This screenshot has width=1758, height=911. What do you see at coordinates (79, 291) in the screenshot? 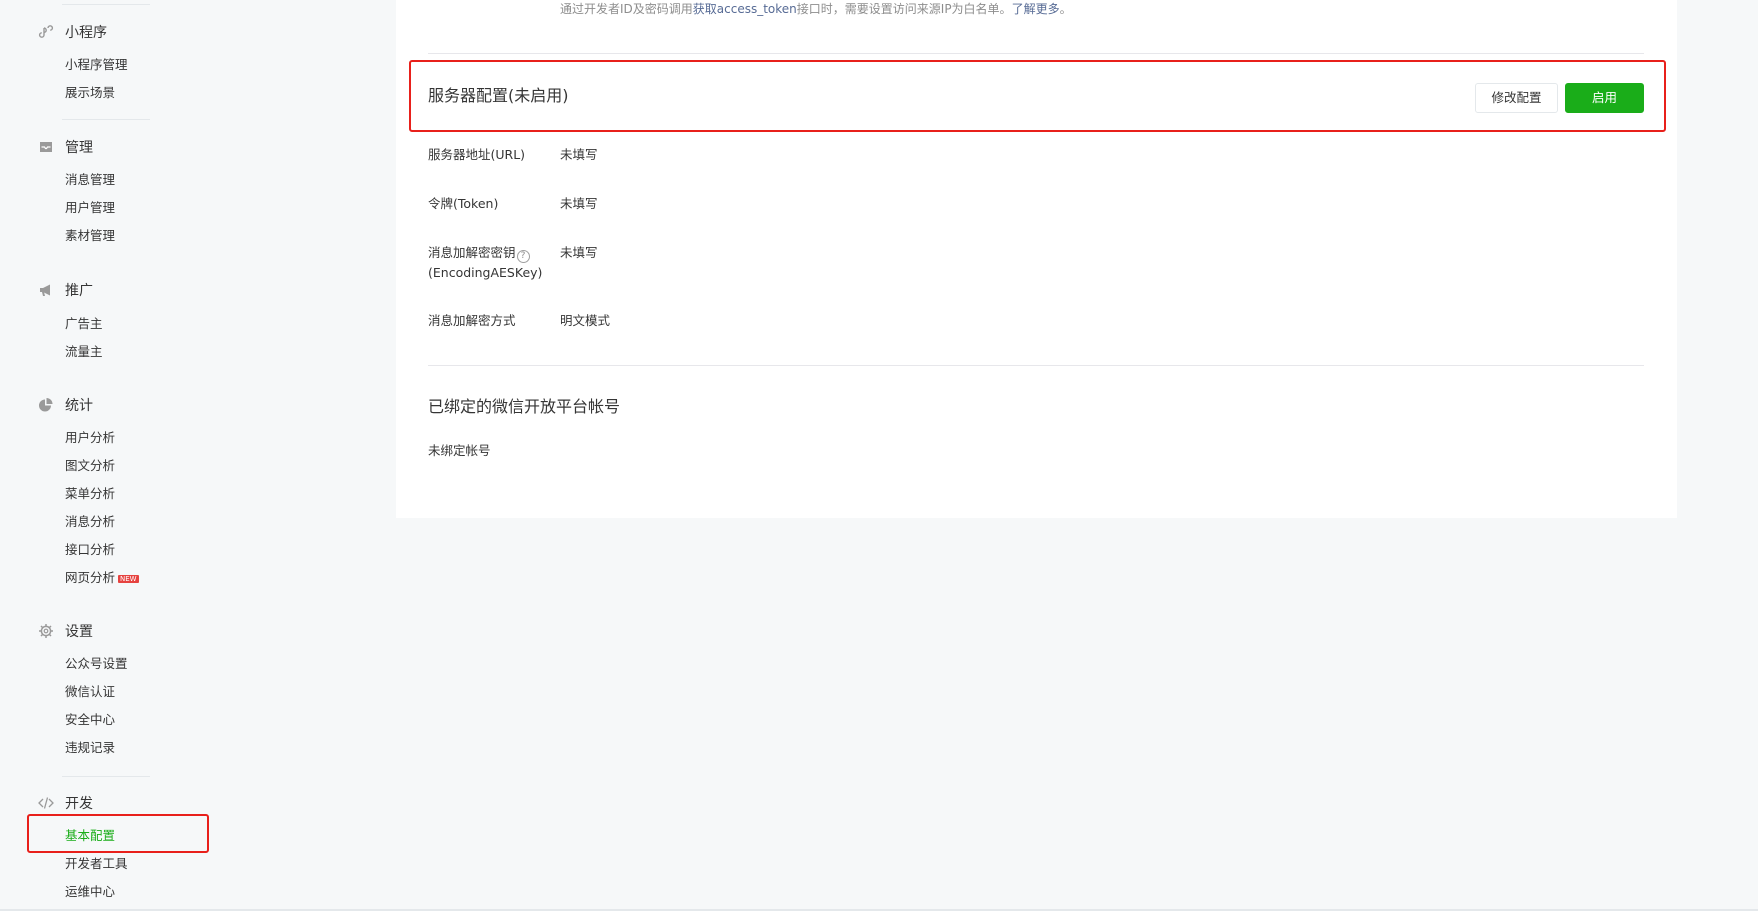
I see `nav-group-title: 推广` at bounding box center [79, 291].